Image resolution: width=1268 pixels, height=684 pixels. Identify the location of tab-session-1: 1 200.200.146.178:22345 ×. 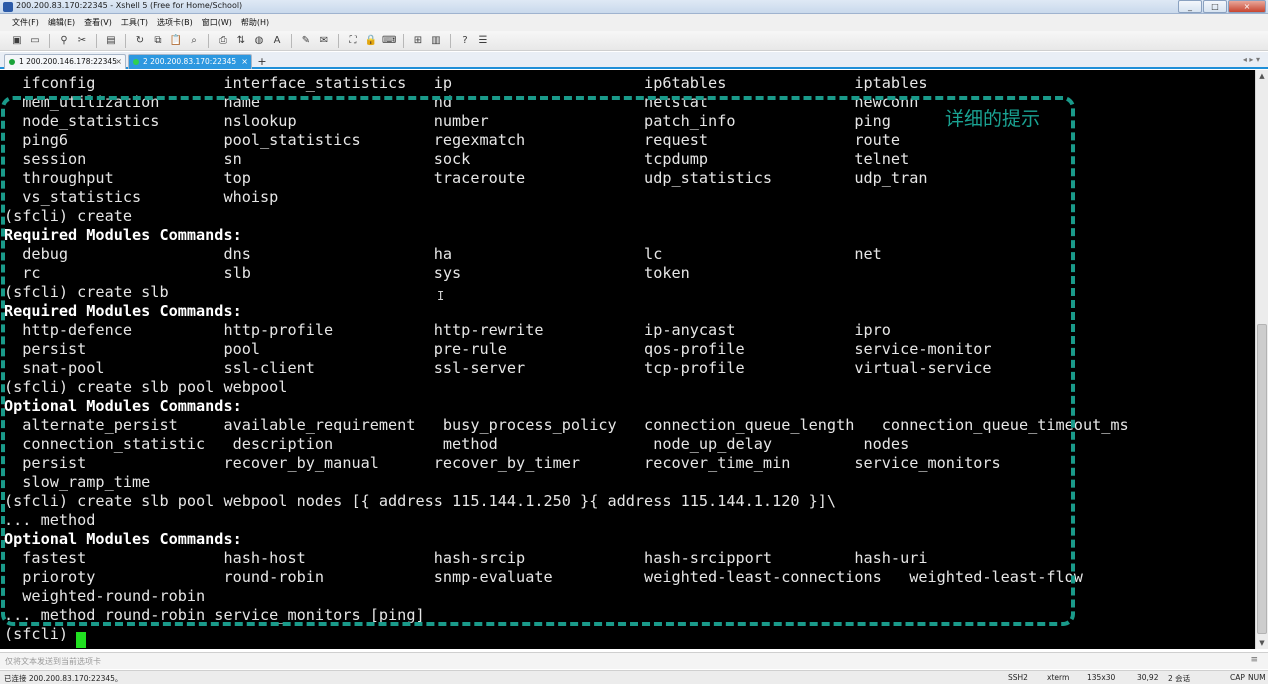
(65, 61).